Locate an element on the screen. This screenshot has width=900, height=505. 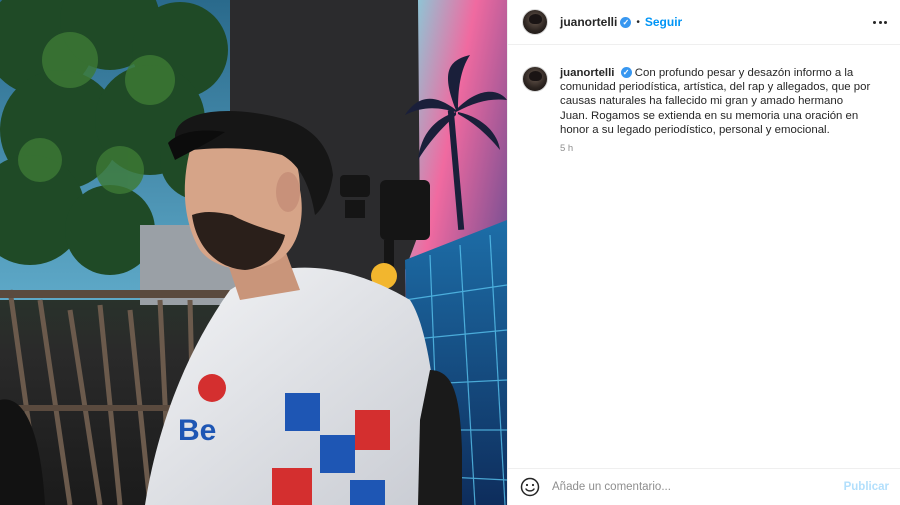
publish-button: Publicar is located at coordinates (866, 487).